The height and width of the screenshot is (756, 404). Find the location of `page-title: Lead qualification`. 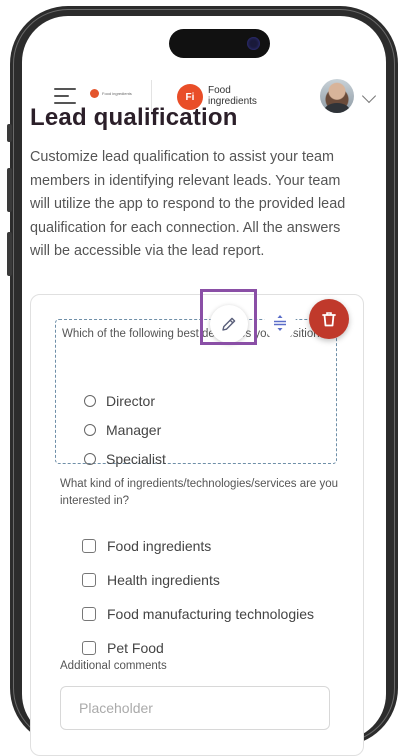

page-title: Lead qualification is located at coordinates (134, 117).